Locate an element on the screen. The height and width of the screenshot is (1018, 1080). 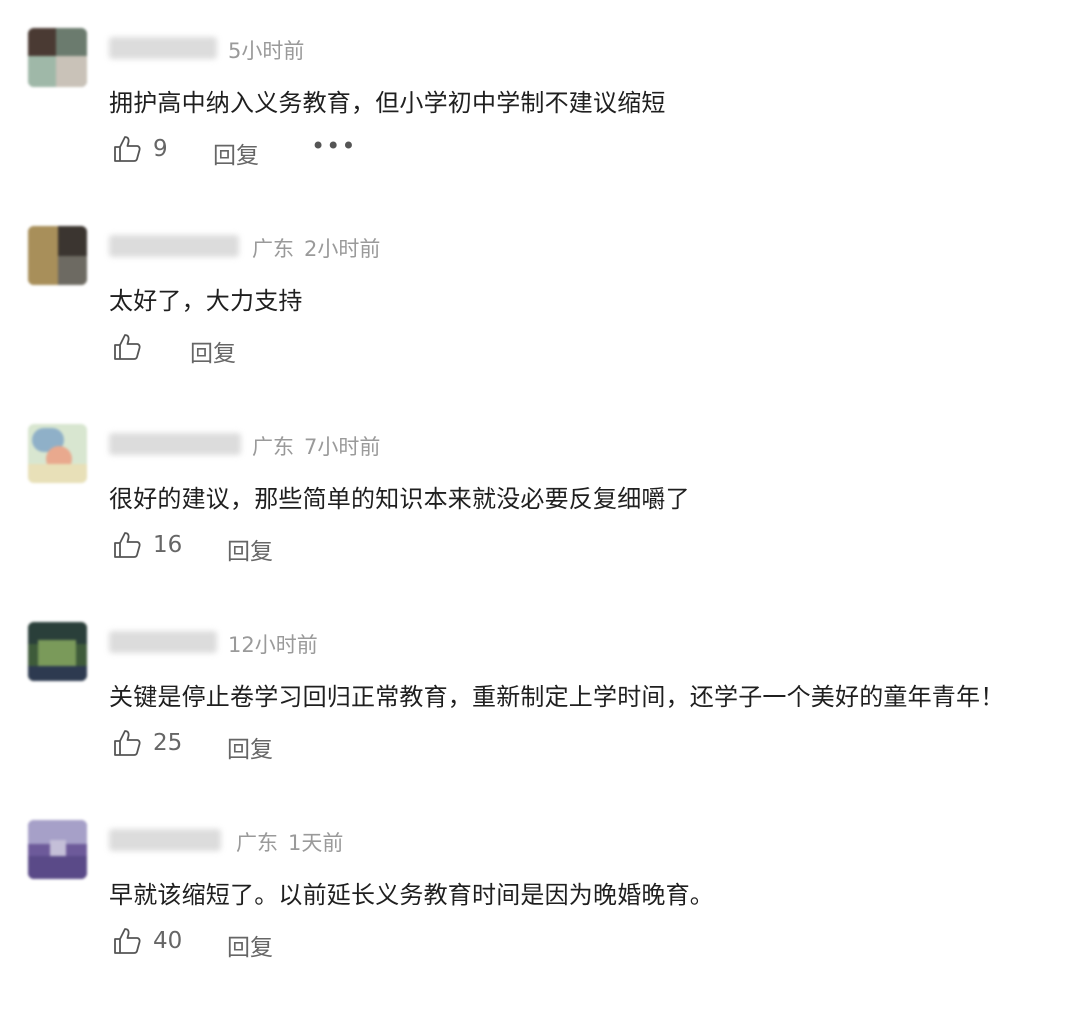
comment-time: 2小时前 is located at coordinates (342, 249).